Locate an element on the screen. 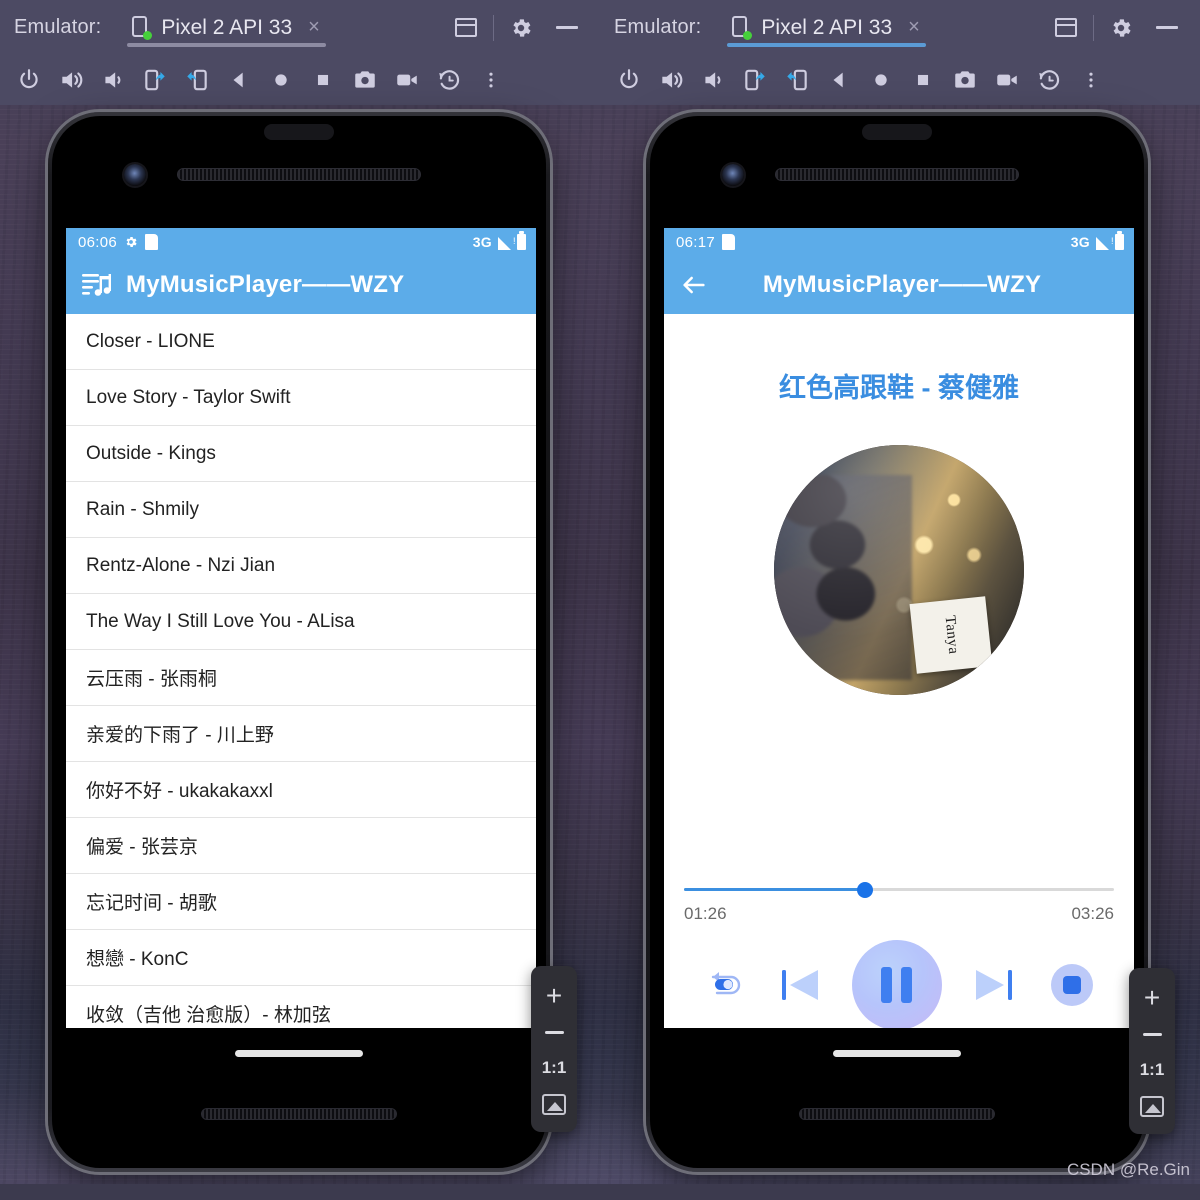  list-item: Outside - Kings is located at coordinates (301, 454).